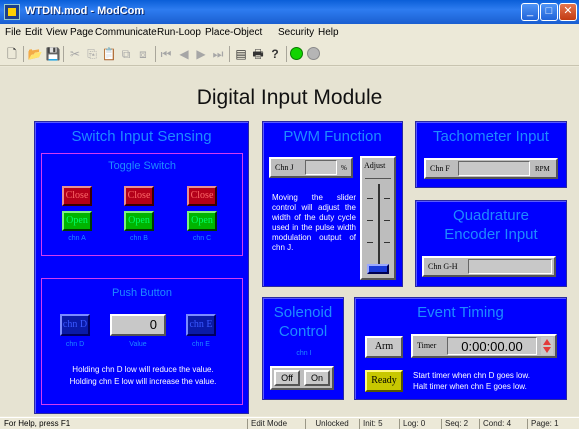 The width and height of the screenshot is (579, 429). Describe the element at coordinates (289, 12) in the screenshot. I see `title-bar: WTDIN.mod - ModCom _ □ ✕` at that location.